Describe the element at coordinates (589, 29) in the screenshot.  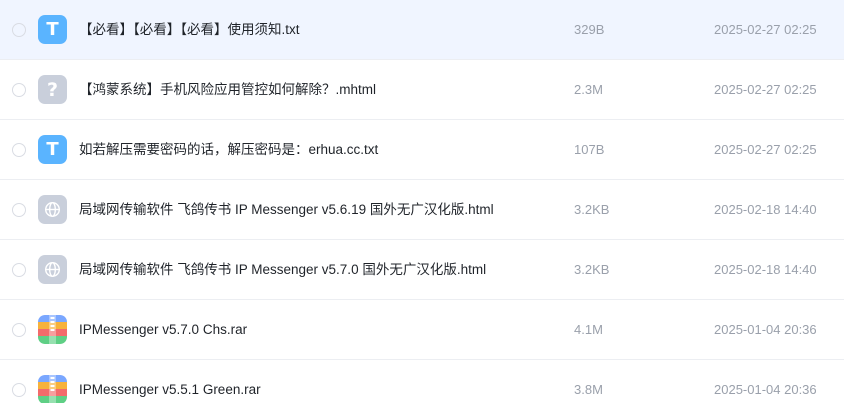
I see `file-size: 329B` at that location.